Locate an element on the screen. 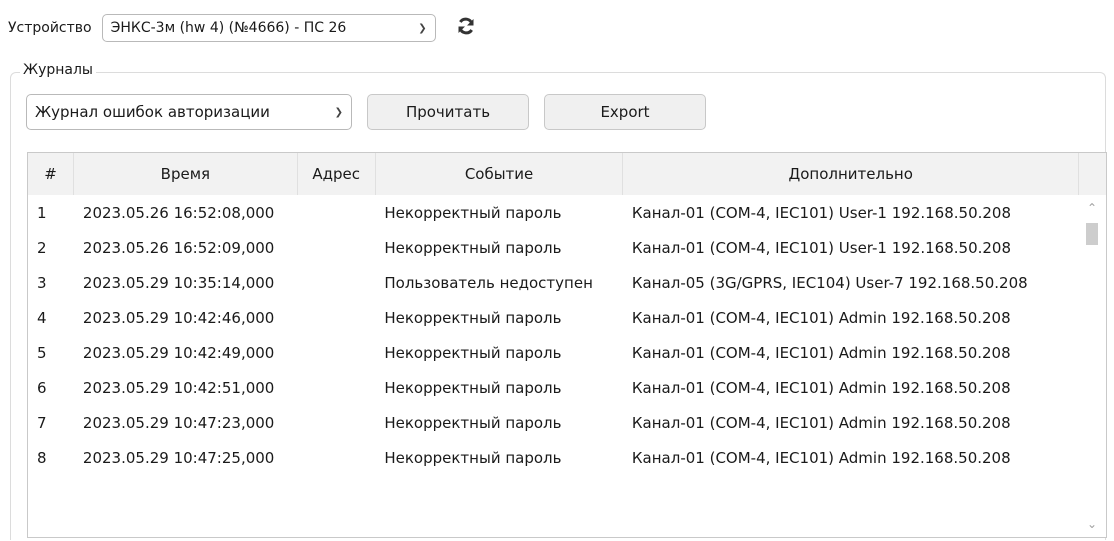 This screenshot has height=541, width=1114. refresh-button is located at coordinates (466, 28).